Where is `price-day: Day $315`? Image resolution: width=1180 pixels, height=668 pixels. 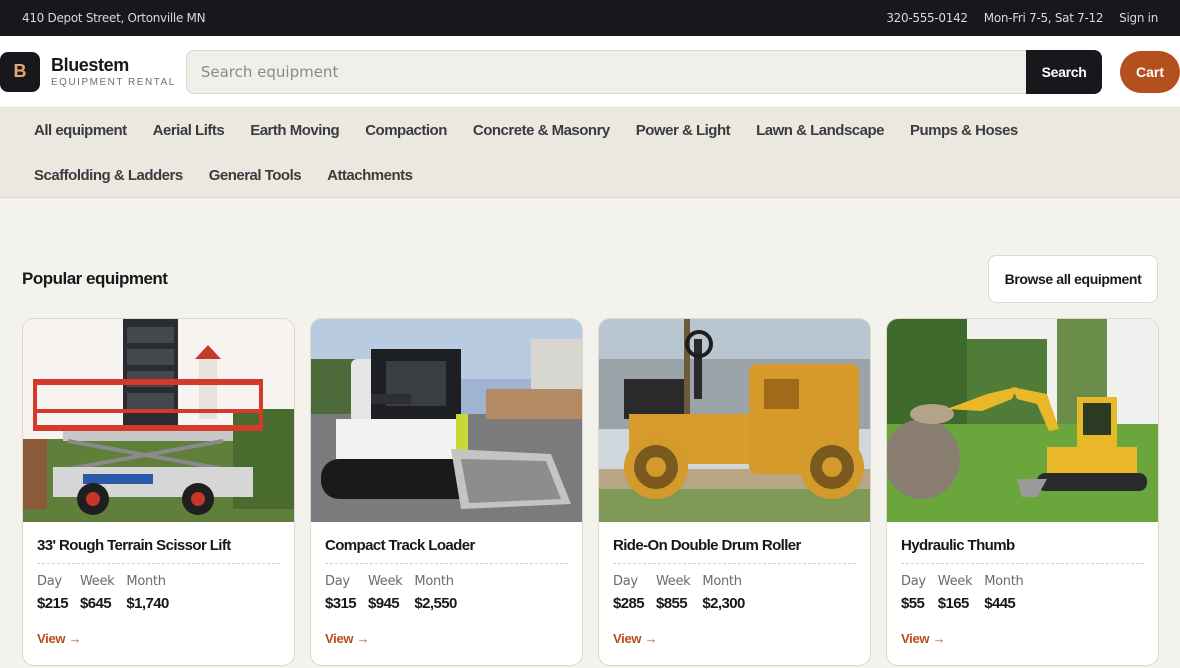
price-day: Day $315 is located at coordinates (341, 593).